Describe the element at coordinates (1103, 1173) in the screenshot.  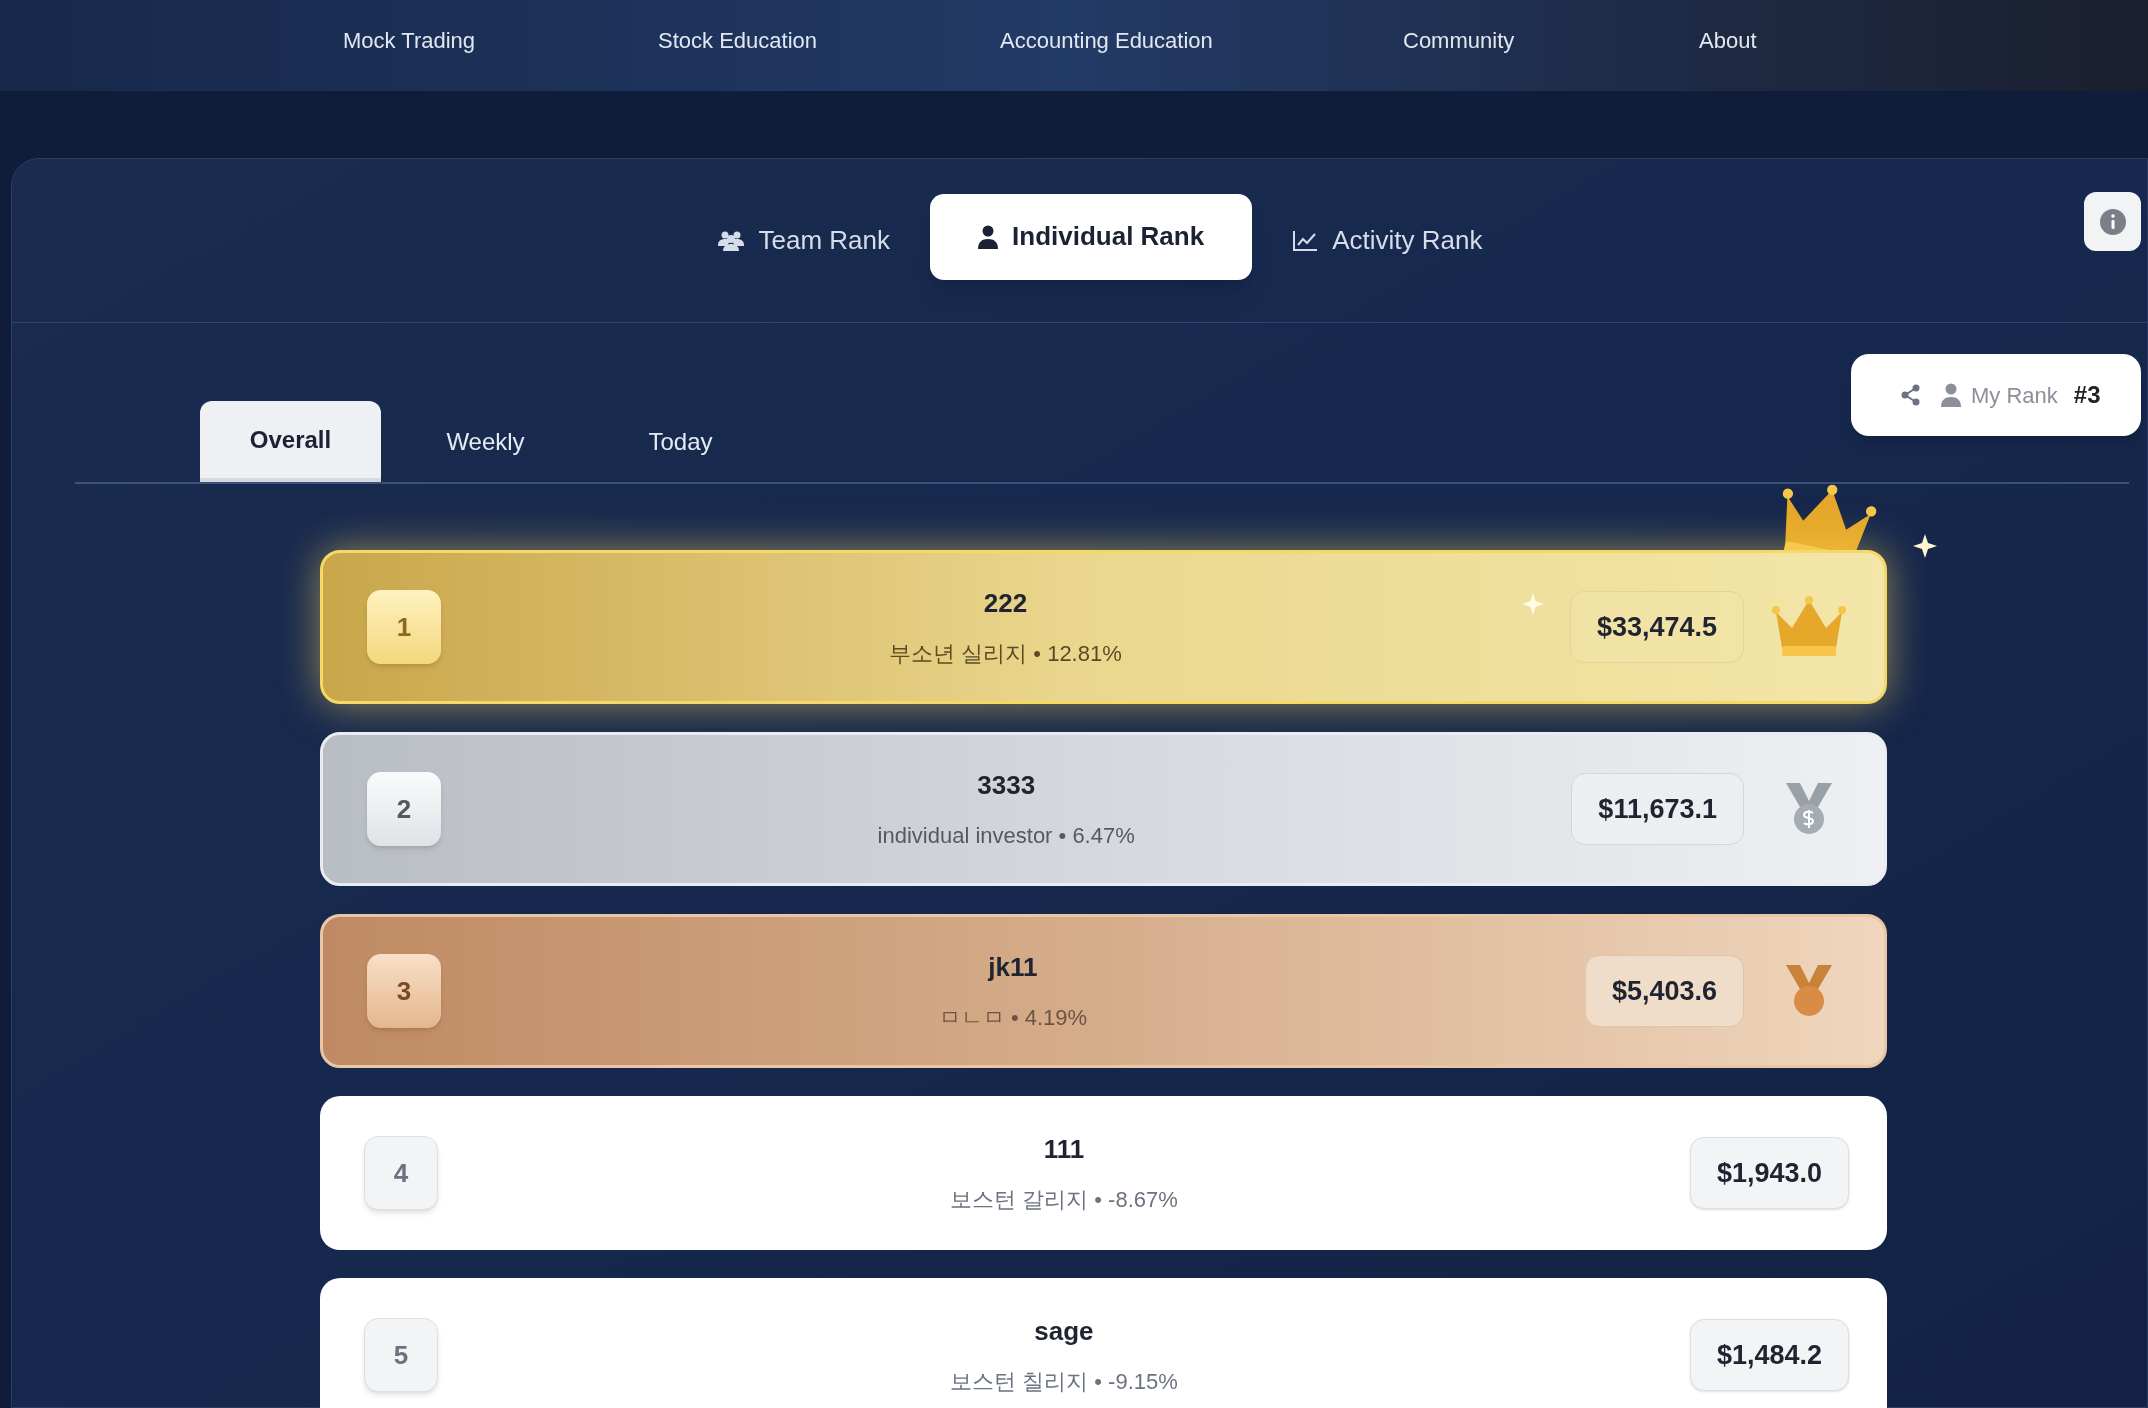
I see `ranking-card: 4 111 보스턴 갈리지 • -8.67% $1,943.0` at that location.